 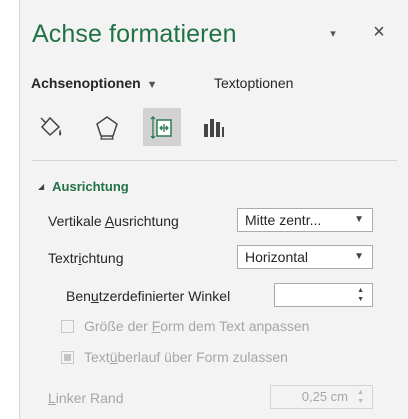 I want to click on axis-options-bars-icon, so click(x=213, y=127).